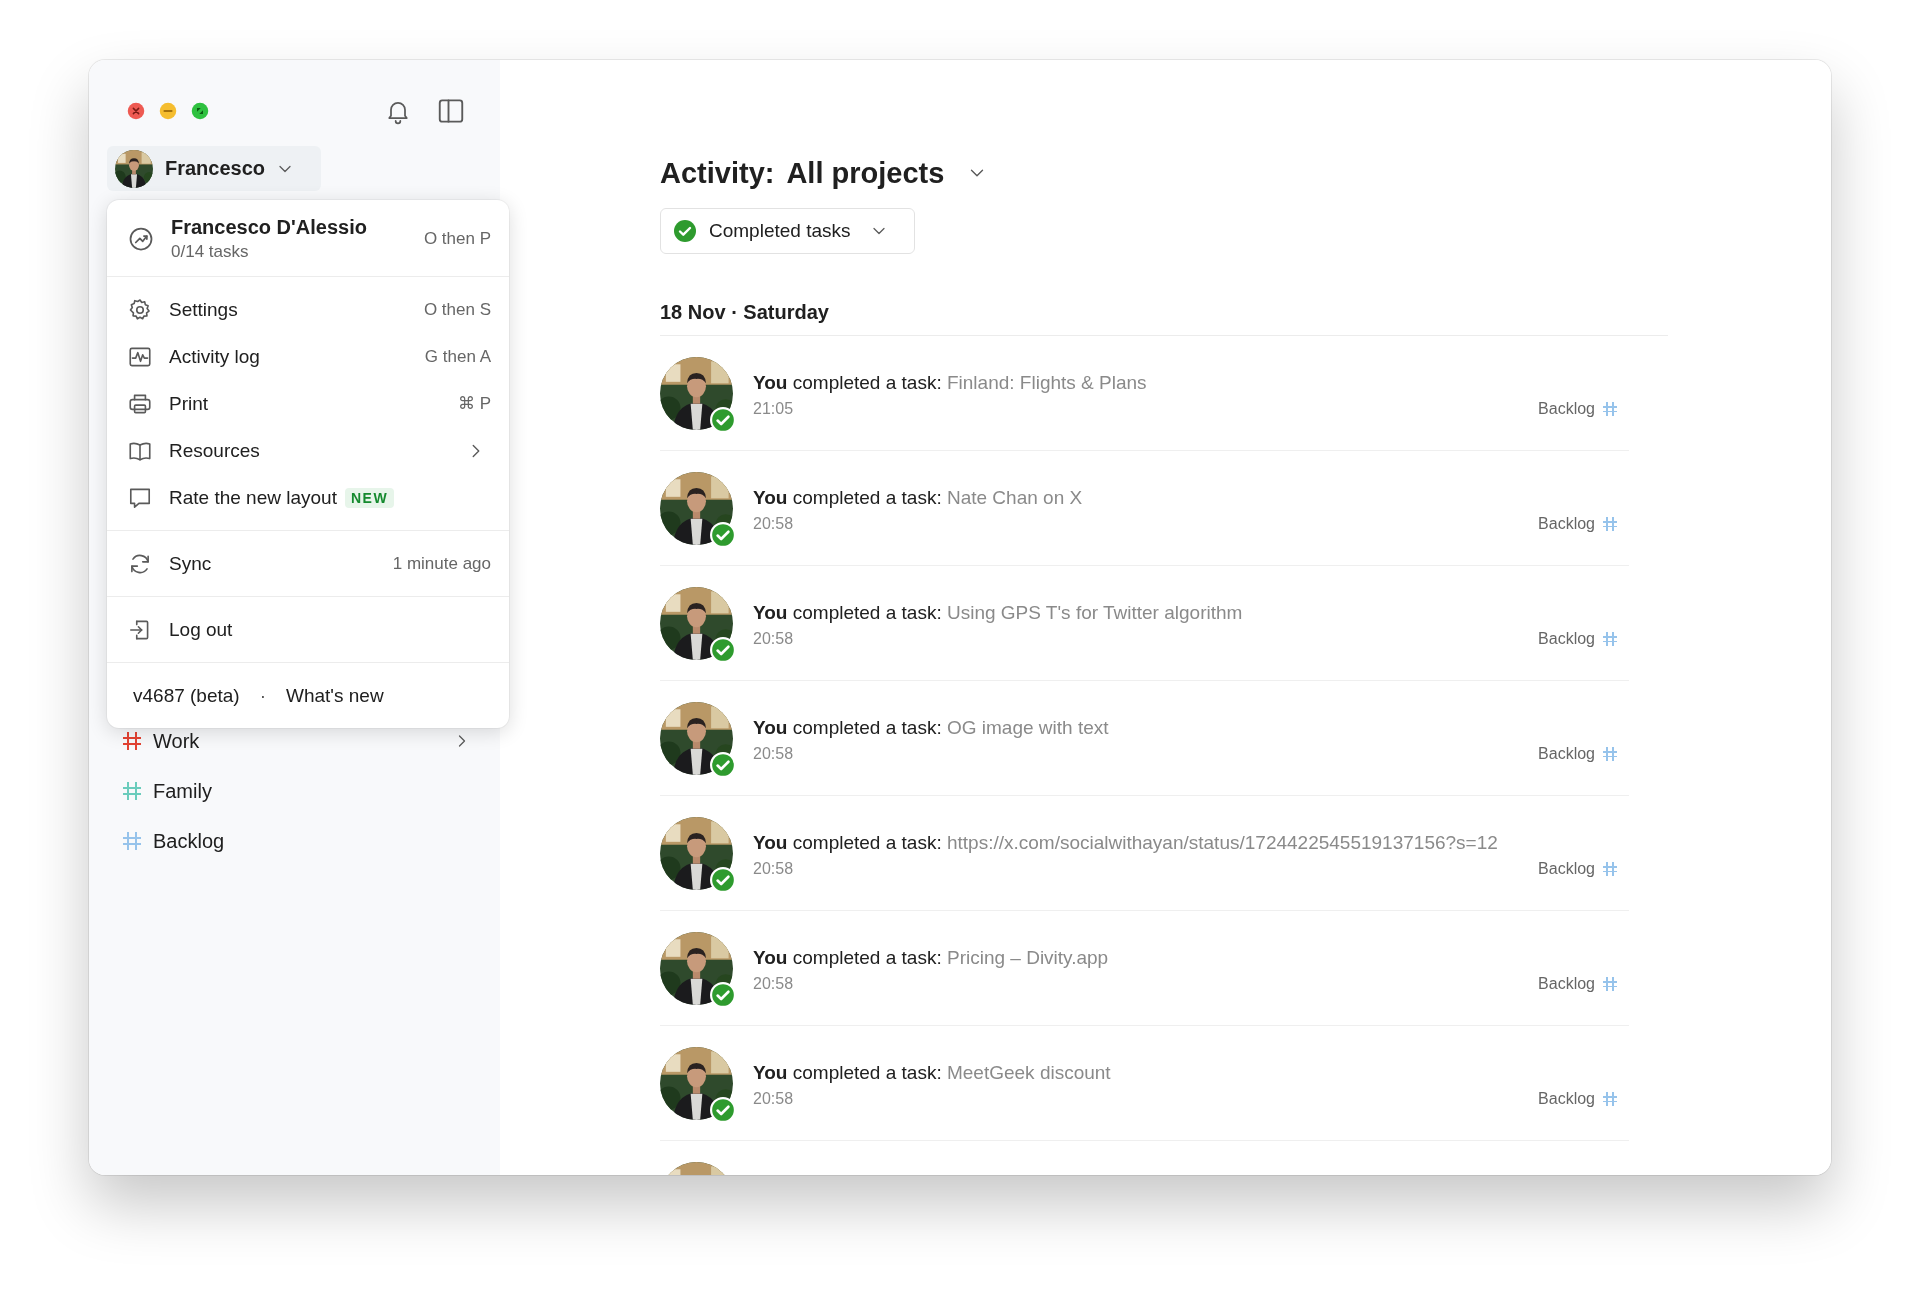 This screenshot has height=1294, width=1920. I want to click on menu-item: Rate the new layout NEW, so click(308, 497).